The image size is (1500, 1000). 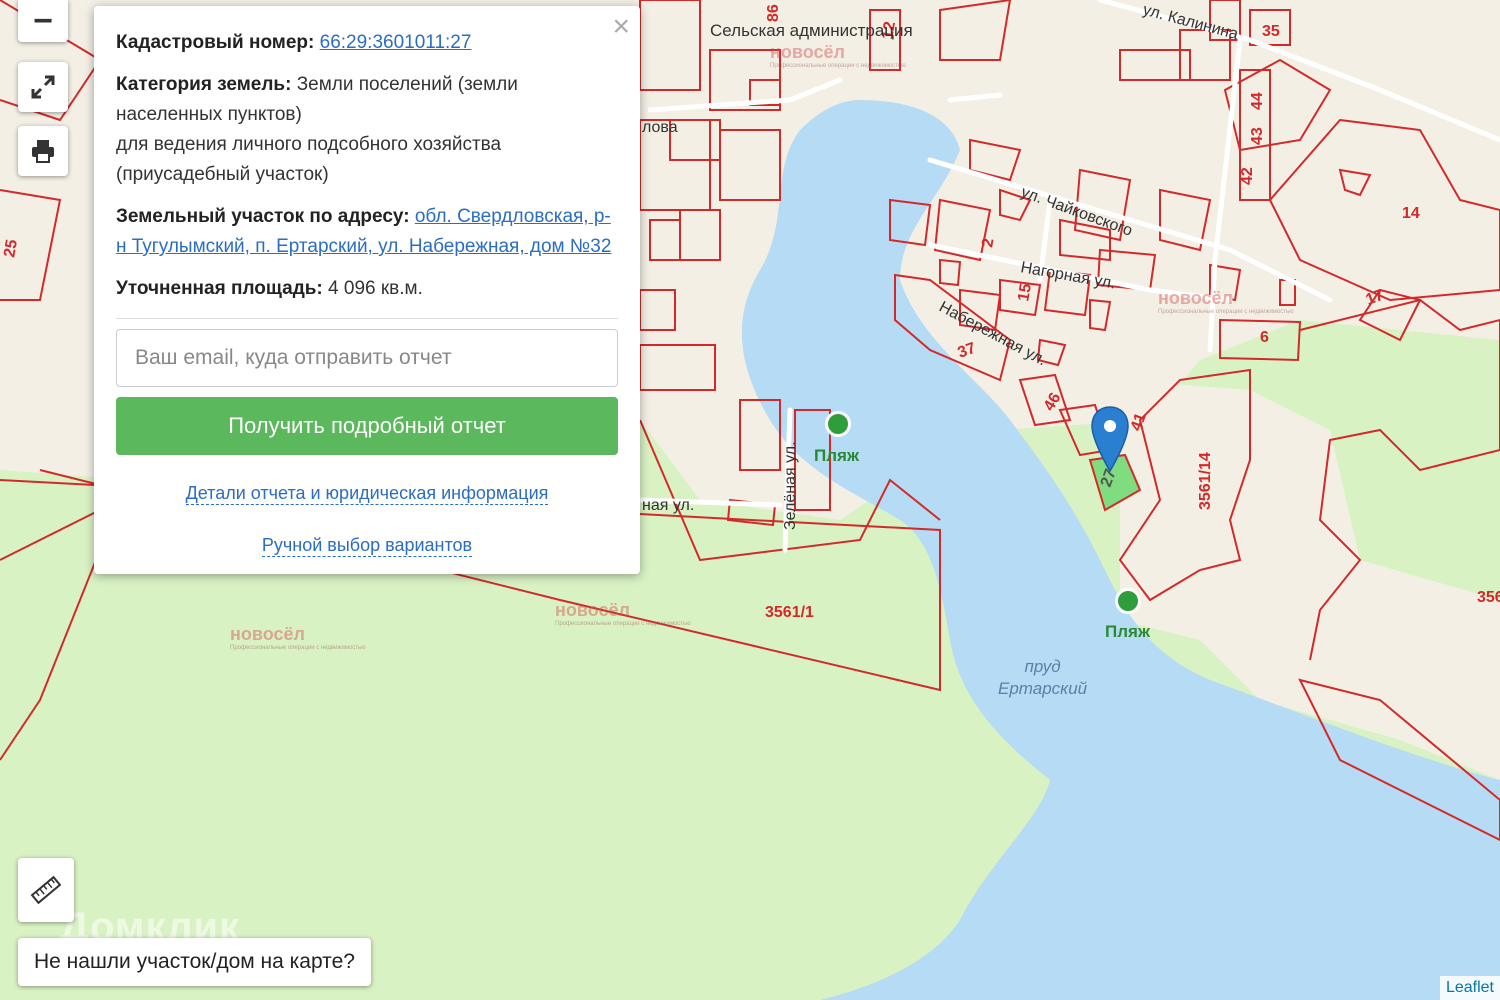 I want to click on measure-button, so click(x=46, y=890).